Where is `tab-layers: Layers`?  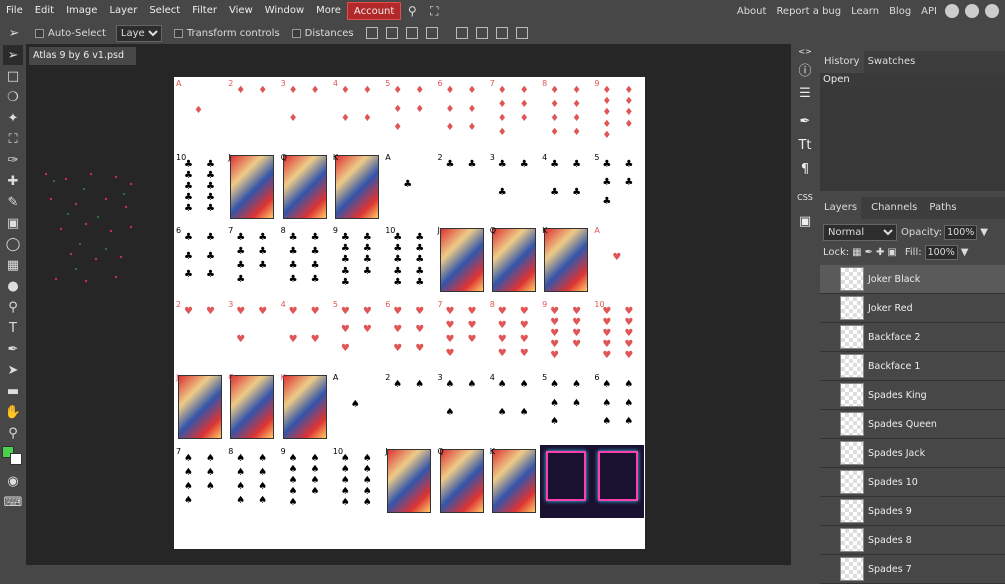 tab-layers: Layers is located at coordinates (841, 208).